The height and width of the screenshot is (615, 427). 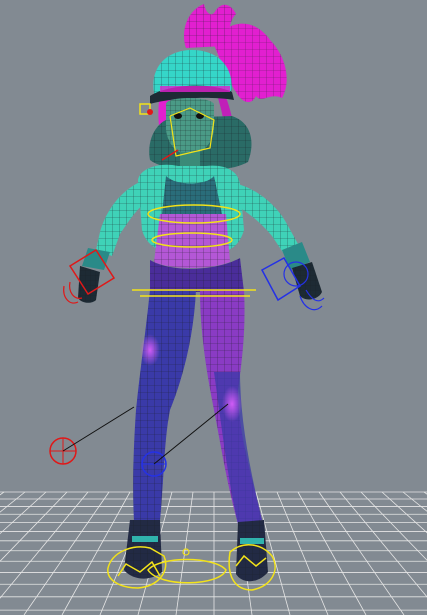 What do you see at coordinates (252, 541) in the screenshot?
I see `shoe-right-strap` at bounding box center [252, 541].